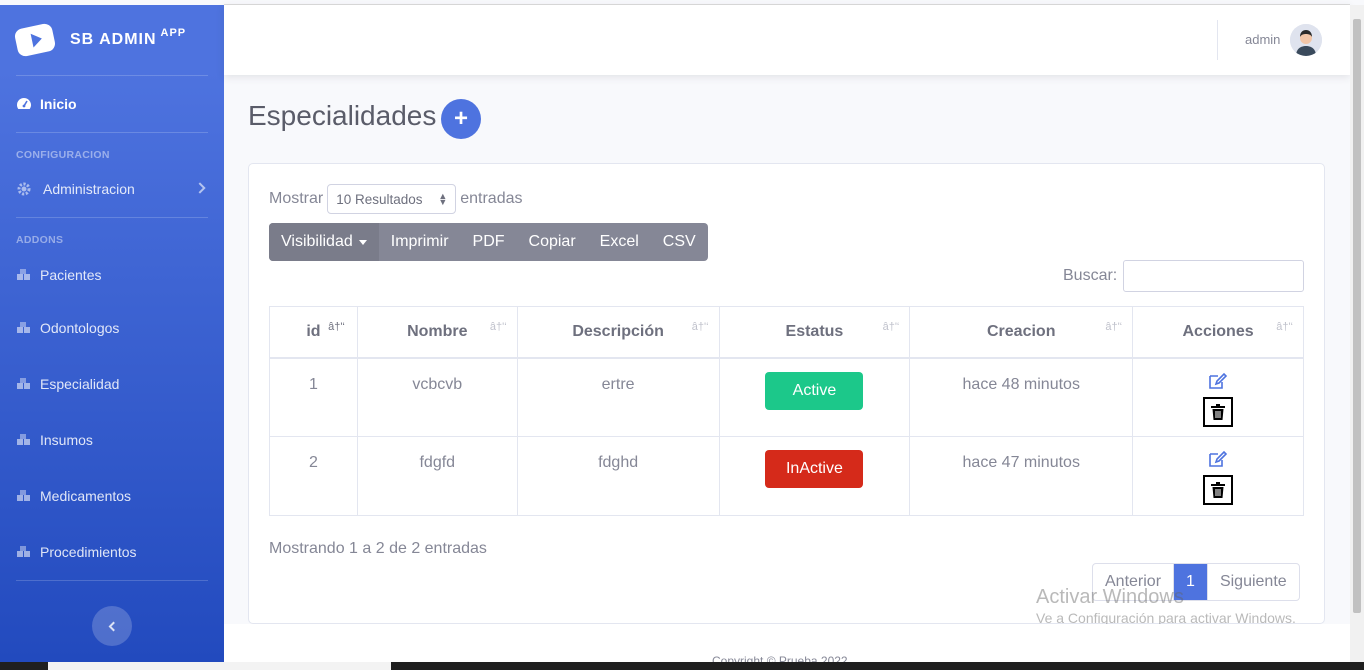 The width and height of the screenshot is (1364, 670). What do you see at coordinates (787, 646) in the screenshot?
I see `footer: Copyright © Prueba 2022` at bounding box center [787, 646].